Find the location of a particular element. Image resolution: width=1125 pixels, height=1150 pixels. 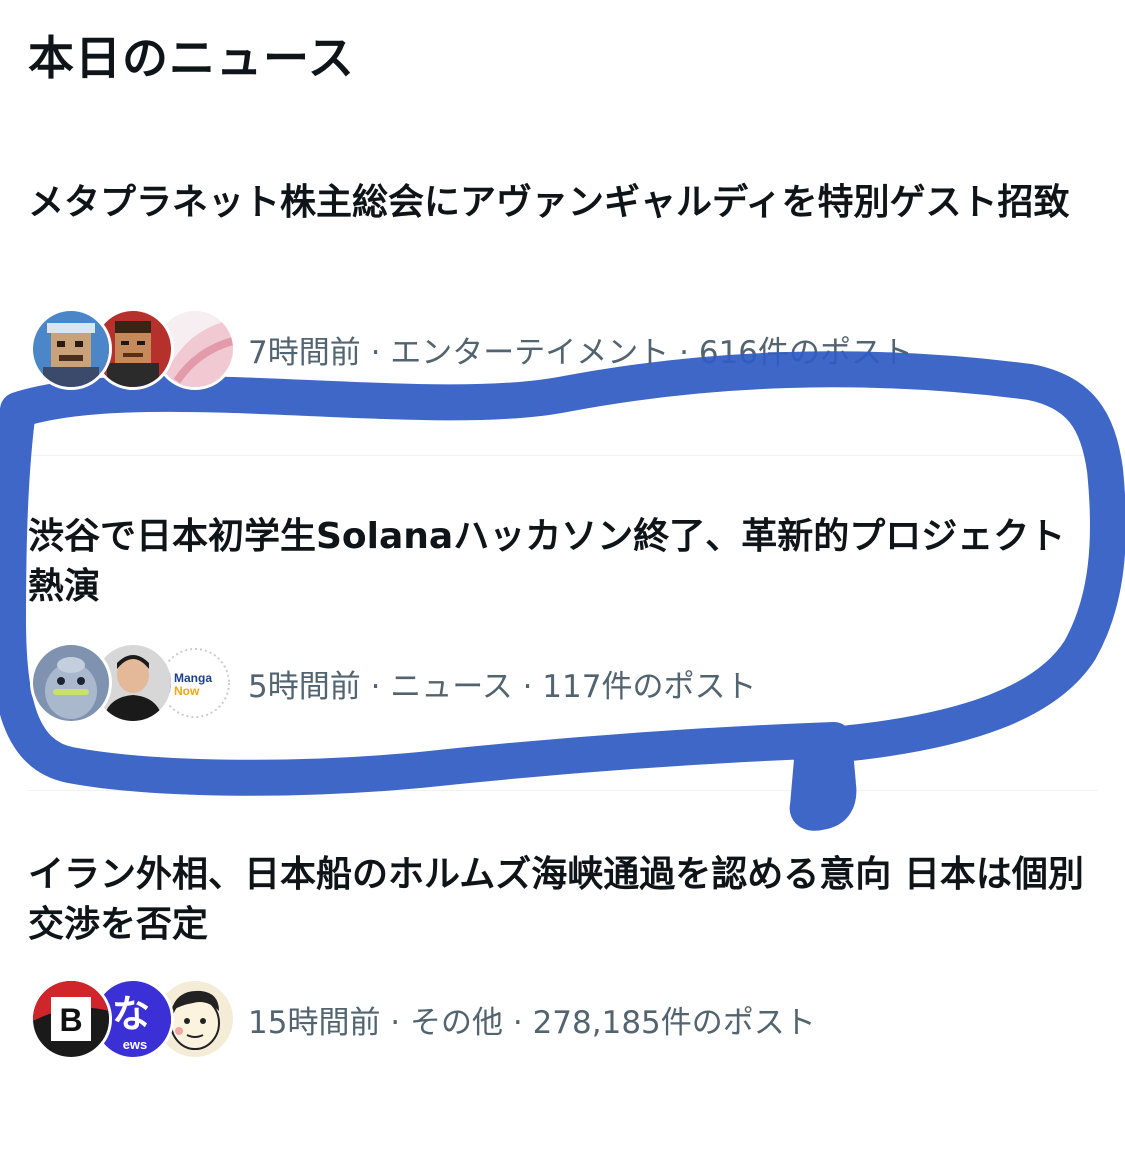

news-meta: 5時間前 · ニュース · 117件のポスト is located at coordinates (502, 686).